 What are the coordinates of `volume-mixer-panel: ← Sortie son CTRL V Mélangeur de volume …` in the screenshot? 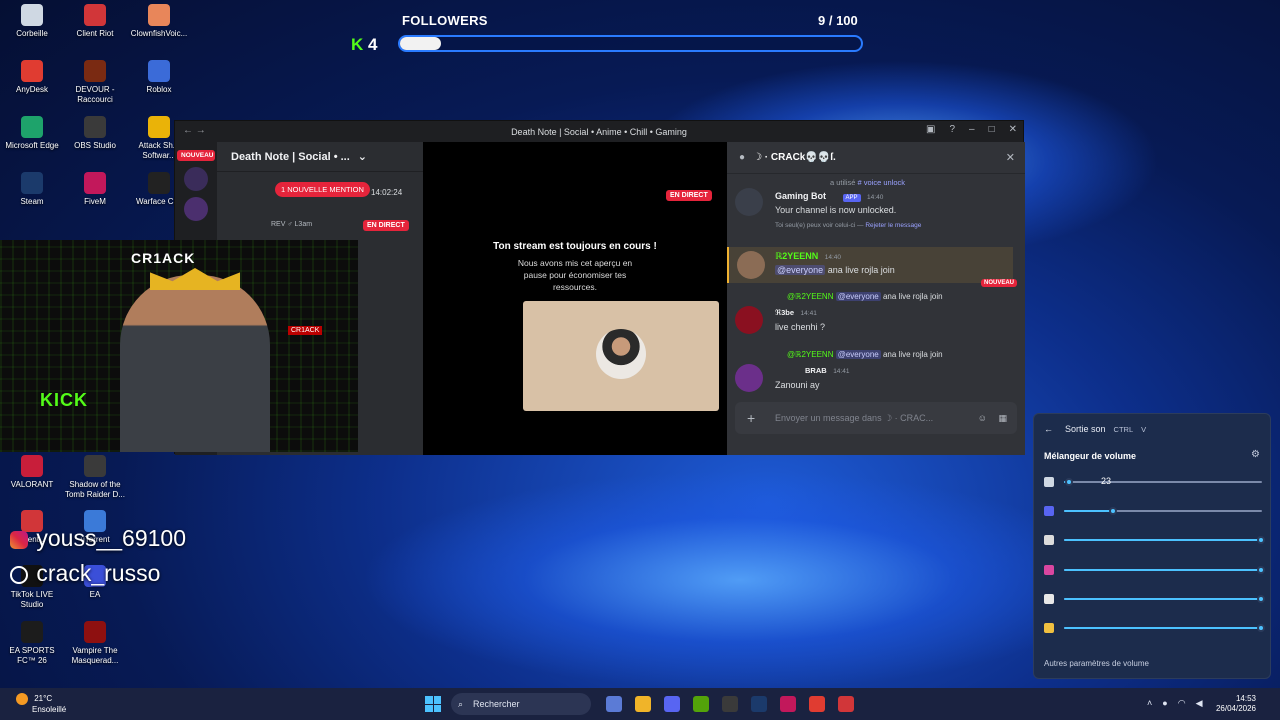 It's located at (1152, 546).